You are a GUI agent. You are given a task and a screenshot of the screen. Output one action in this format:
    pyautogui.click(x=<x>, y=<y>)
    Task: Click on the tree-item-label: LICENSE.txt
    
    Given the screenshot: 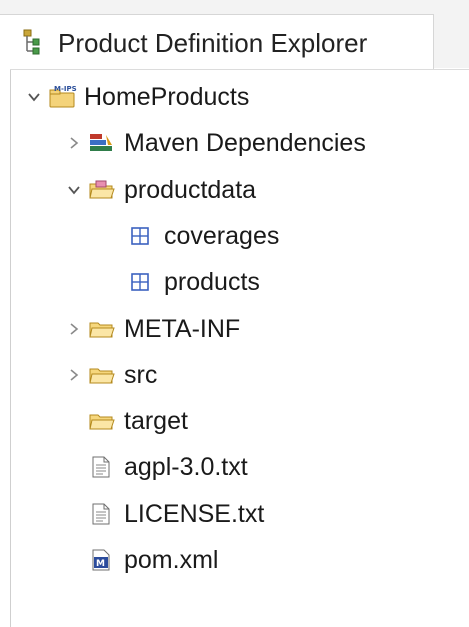 What is the action you would take?
    pyautogui.click(x=194, y=513)
    